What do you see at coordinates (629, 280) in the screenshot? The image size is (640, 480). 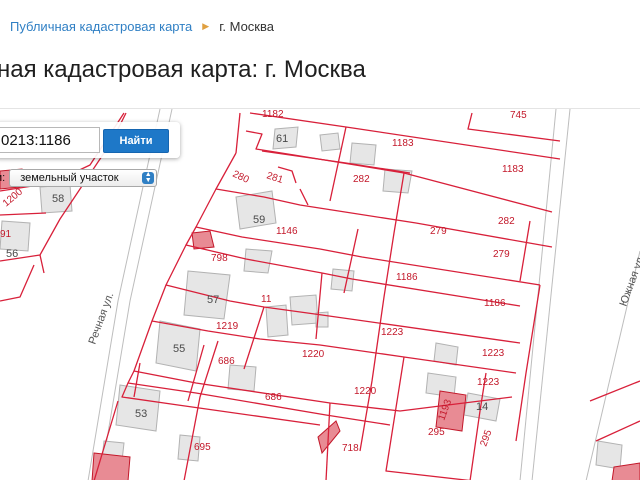 I see `street-label-yuzhnaya: Южная ул.` at bounding box center [629, 280].